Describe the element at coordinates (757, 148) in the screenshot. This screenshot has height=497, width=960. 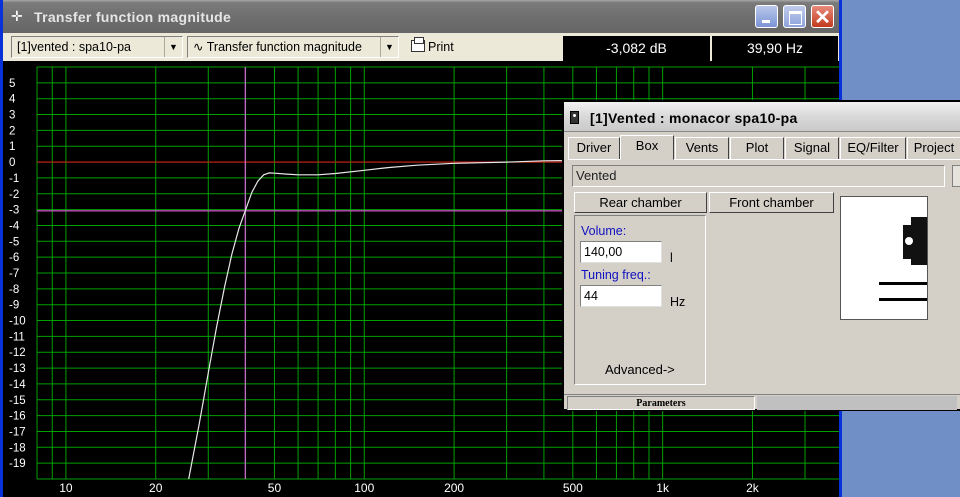
I see `tab-plot: Plot` at that location.